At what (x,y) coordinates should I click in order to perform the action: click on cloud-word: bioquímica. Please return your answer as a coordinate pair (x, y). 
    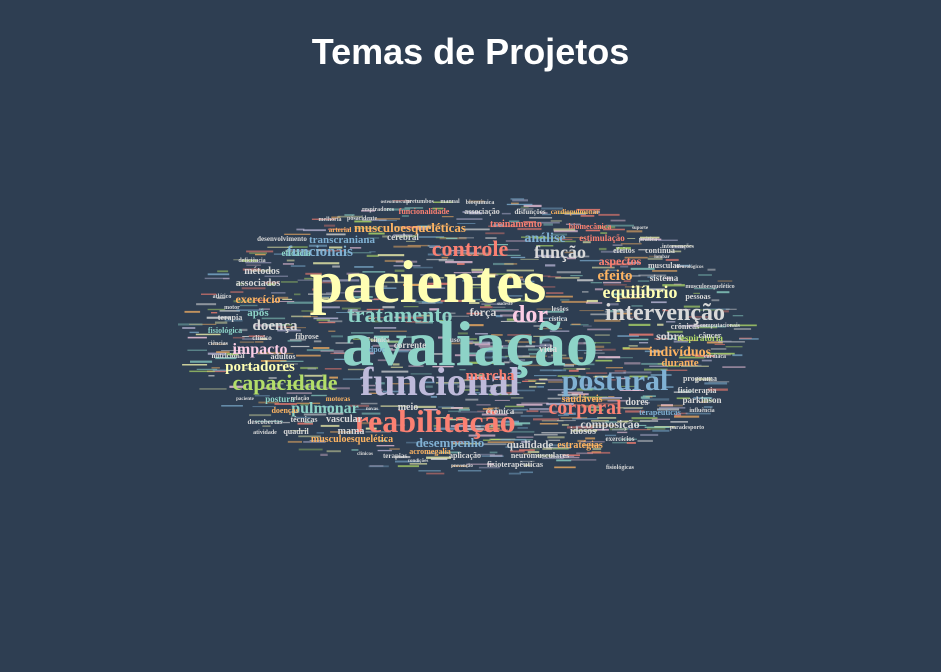
    Looking at the image, I should click on (480, 203).